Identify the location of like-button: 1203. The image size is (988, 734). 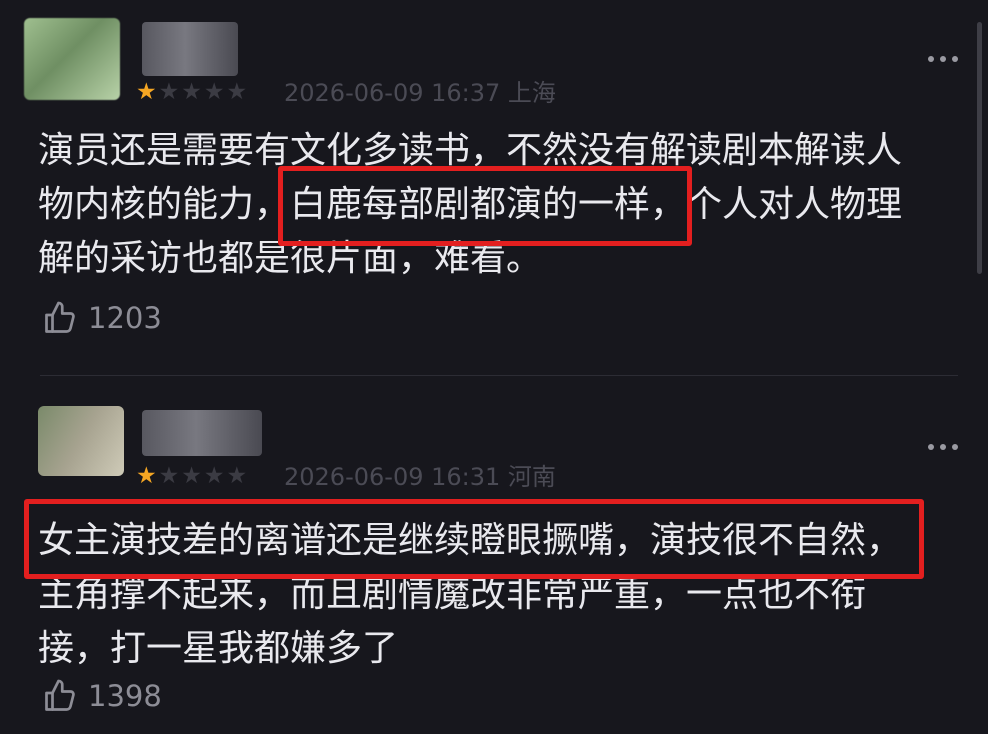
(102, 318).